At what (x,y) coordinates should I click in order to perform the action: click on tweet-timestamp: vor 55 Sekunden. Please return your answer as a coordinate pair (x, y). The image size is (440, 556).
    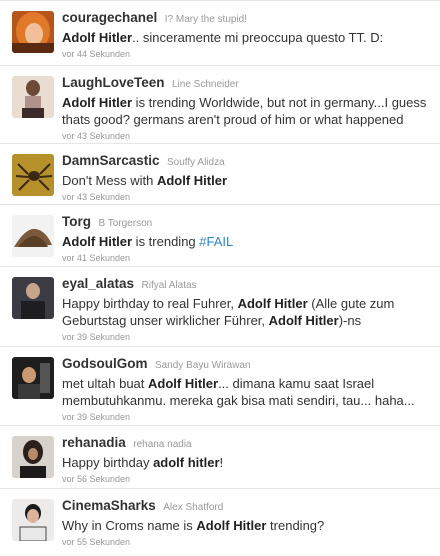
    Looking at the image, I should click on (247, 542).